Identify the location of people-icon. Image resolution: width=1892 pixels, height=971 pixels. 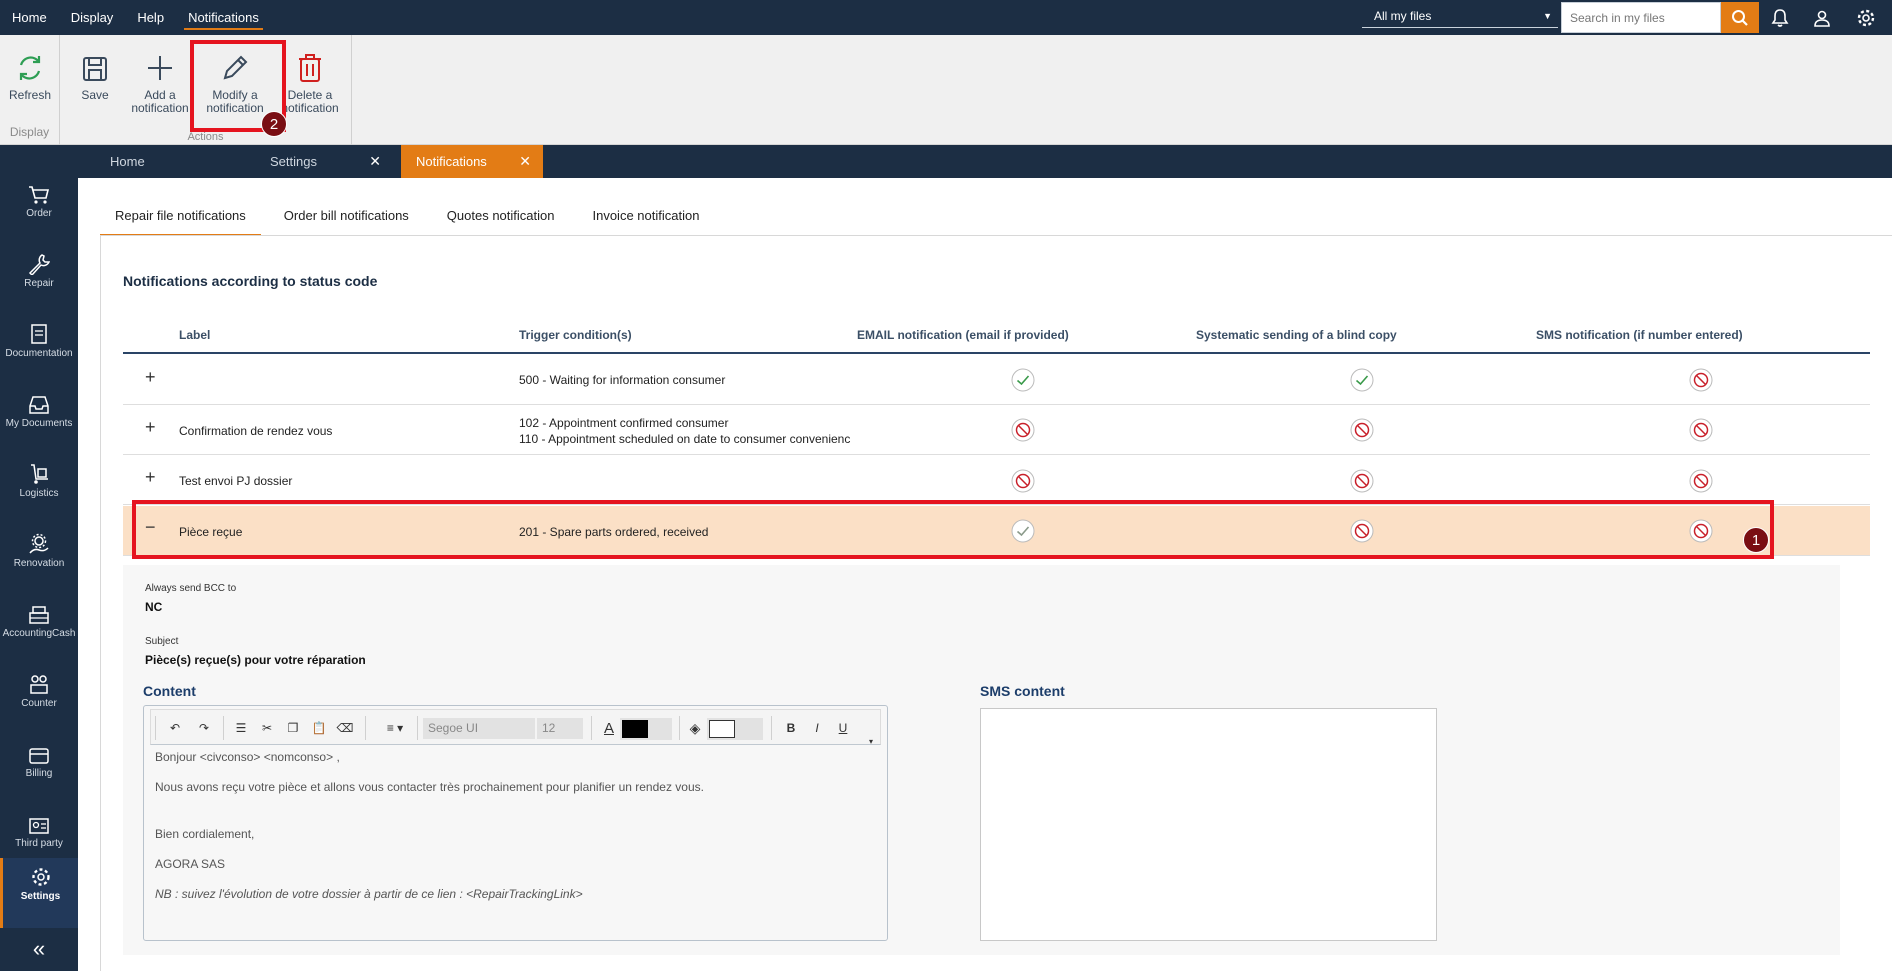
(39, 684).